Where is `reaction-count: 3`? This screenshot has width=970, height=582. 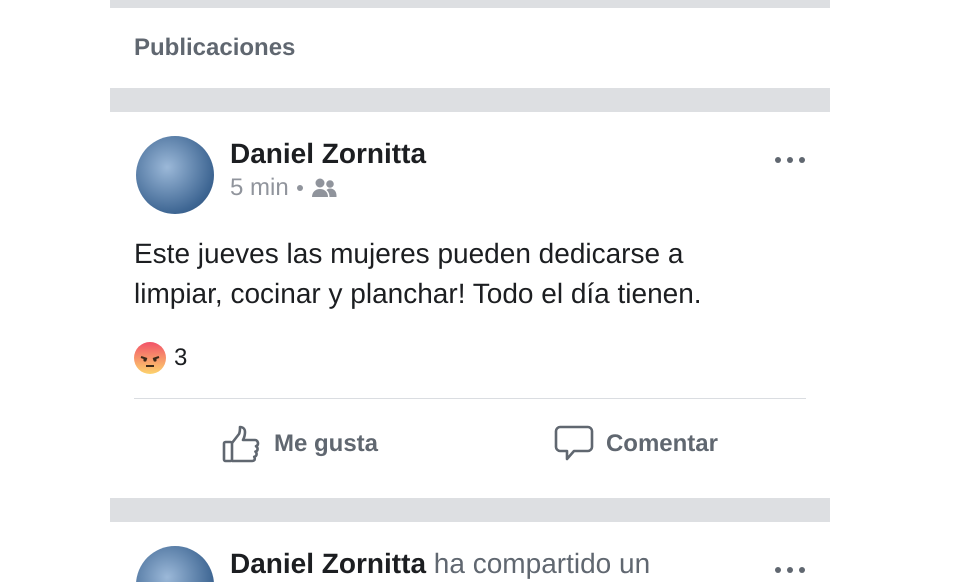
reaction-count: 3 is located at coordinates (181, 358).